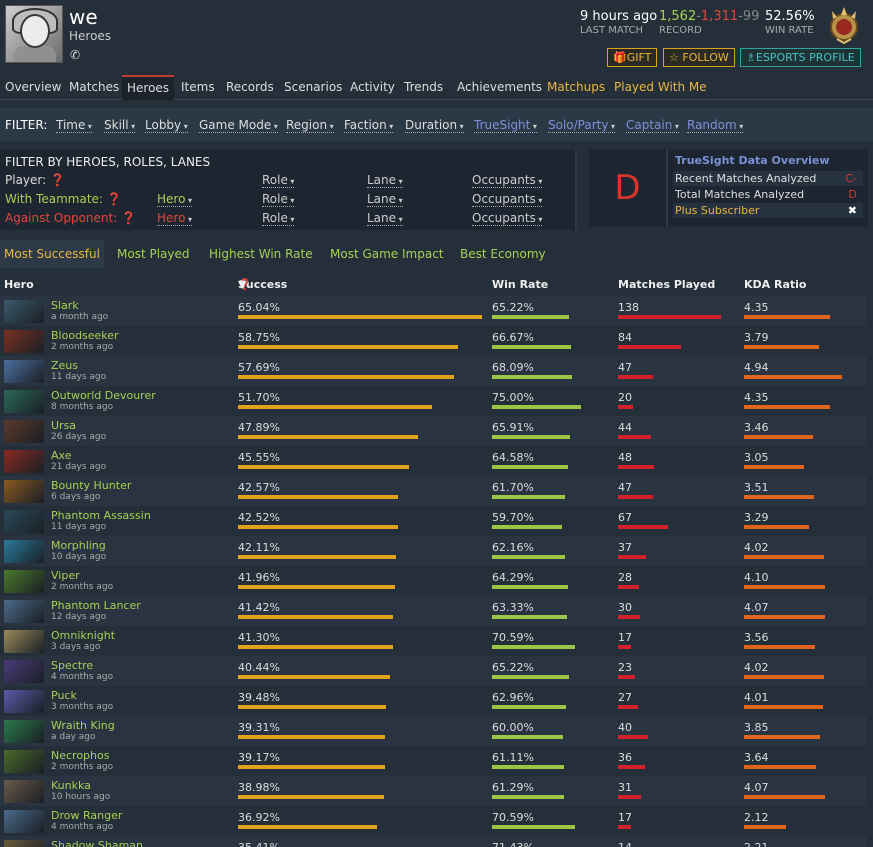 The width and height of the screenshot is (873, 847). What do you see at coordinates (278, 180) in the screenshot?
I see `player-role-dropdown: Role` at bounding box center [278, 180].